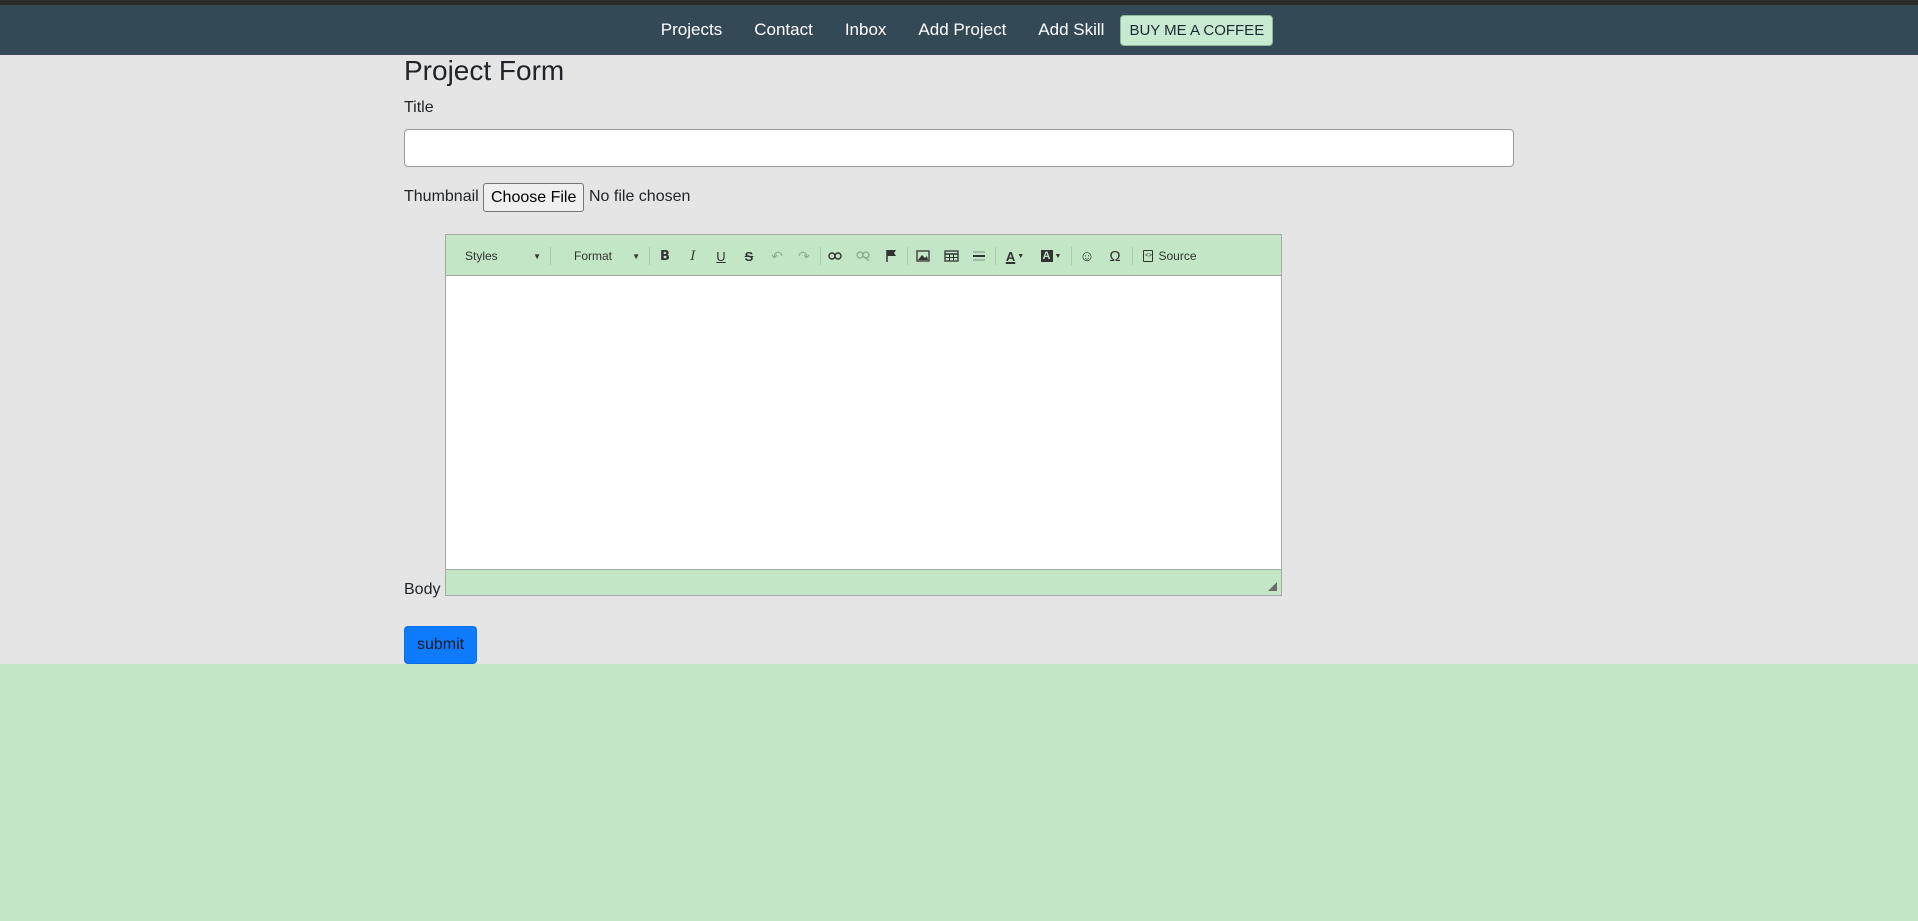  Describe the element at coordinates (440, 645) in the screenshot. I see `submit-button: submit` at that location.